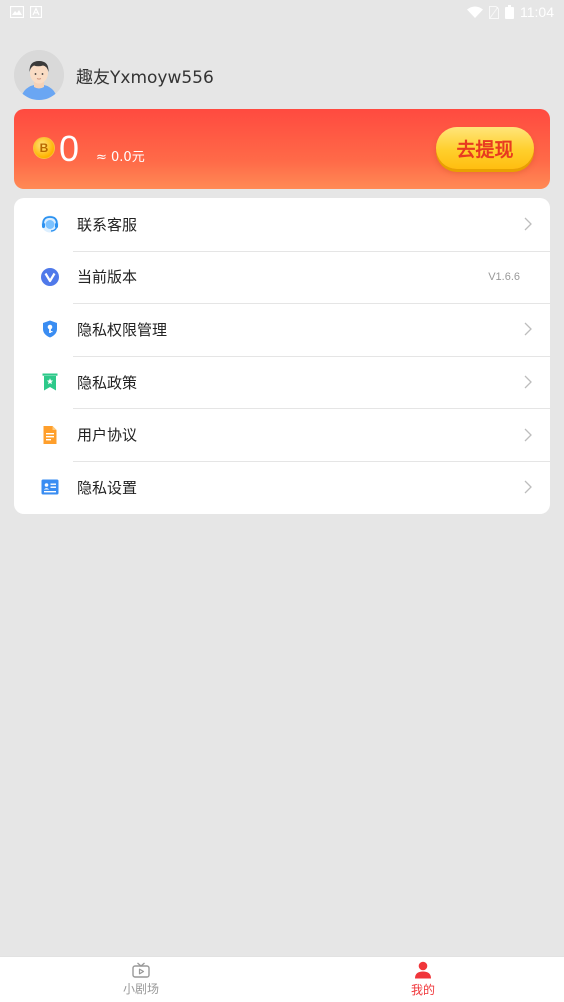 This screenshot has width=564, height=1002. What do you see at coordinates (141, 979) in the screenshot?
I see `tab-mini-theater: 小剧场` at bounding box center [141, 979].